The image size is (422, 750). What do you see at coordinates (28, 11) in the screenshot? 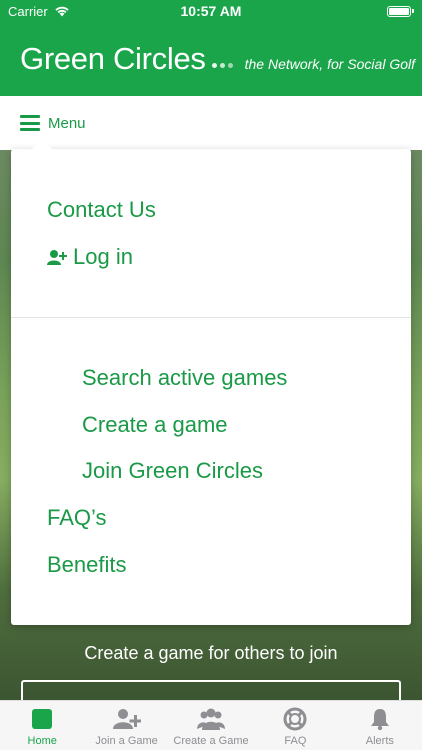
I see `carrier-label: Carrier` at bounding box center [28, 11].